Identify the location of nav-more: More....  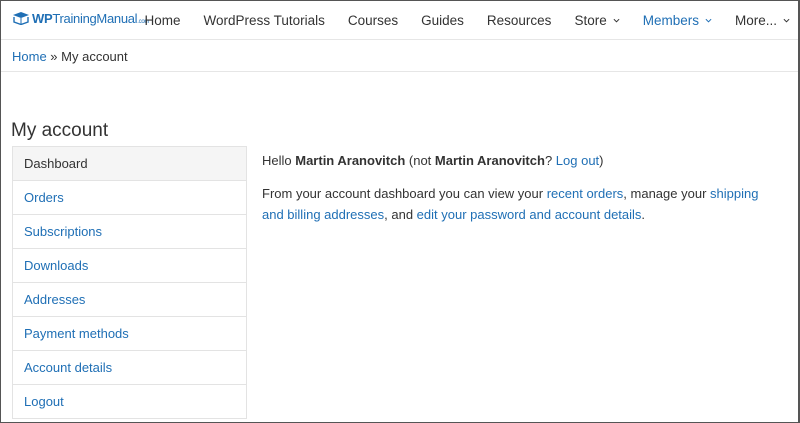
(762, 20).